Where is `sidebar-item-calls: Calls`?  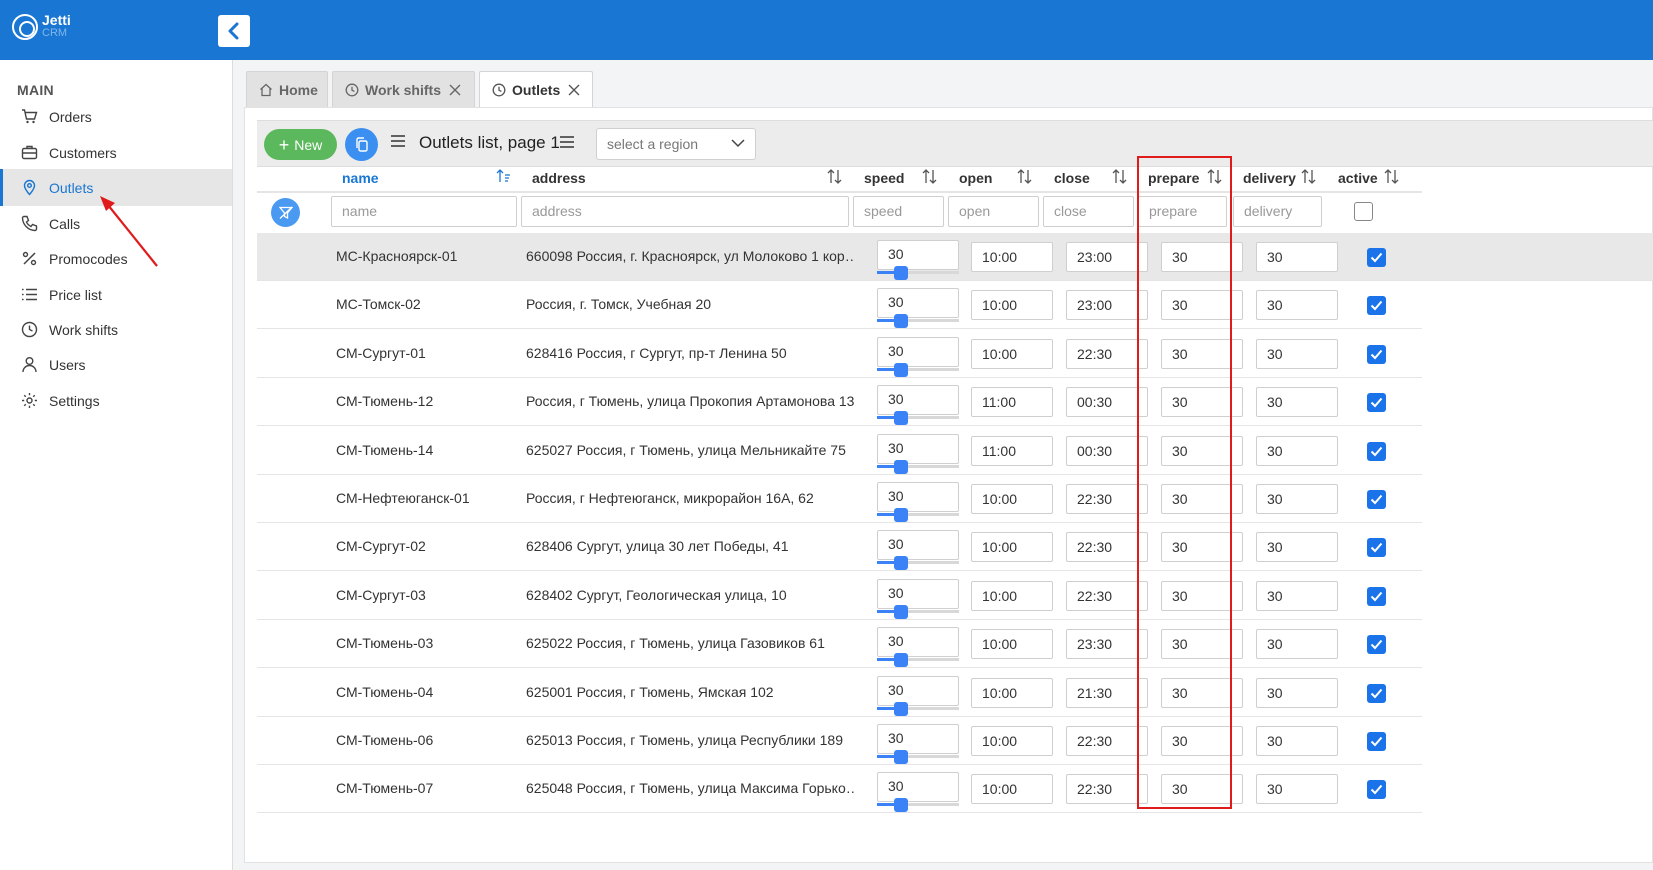 sidebar-item-calls: Calls is located at coordinates (116, 223).